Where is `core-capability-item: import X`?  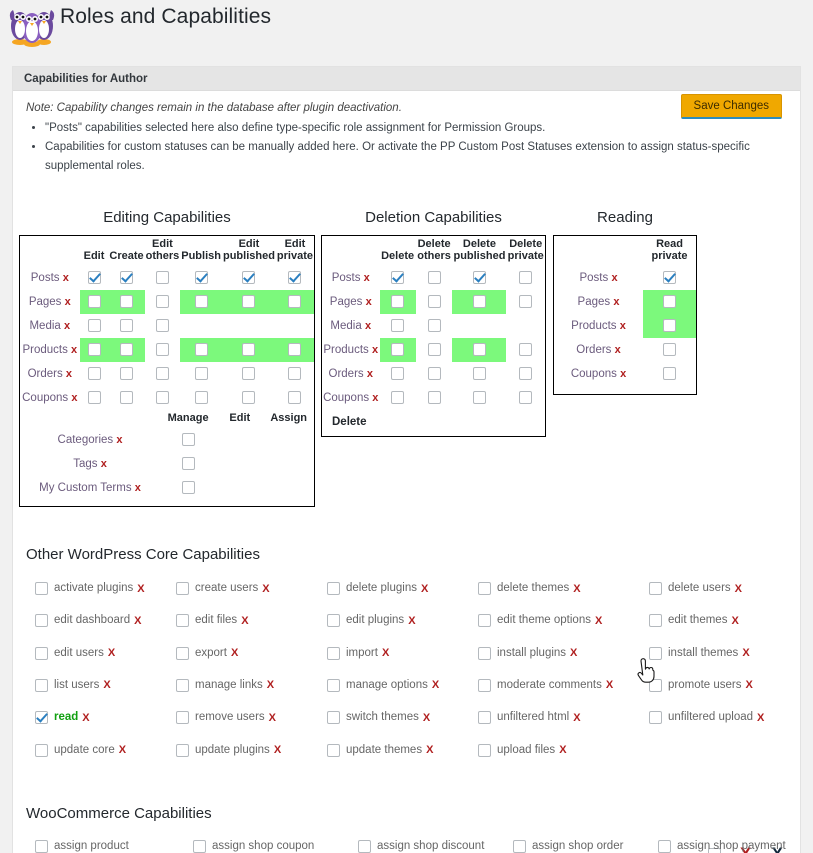 core-capability-item: import X is located at coordinates (358, 654).